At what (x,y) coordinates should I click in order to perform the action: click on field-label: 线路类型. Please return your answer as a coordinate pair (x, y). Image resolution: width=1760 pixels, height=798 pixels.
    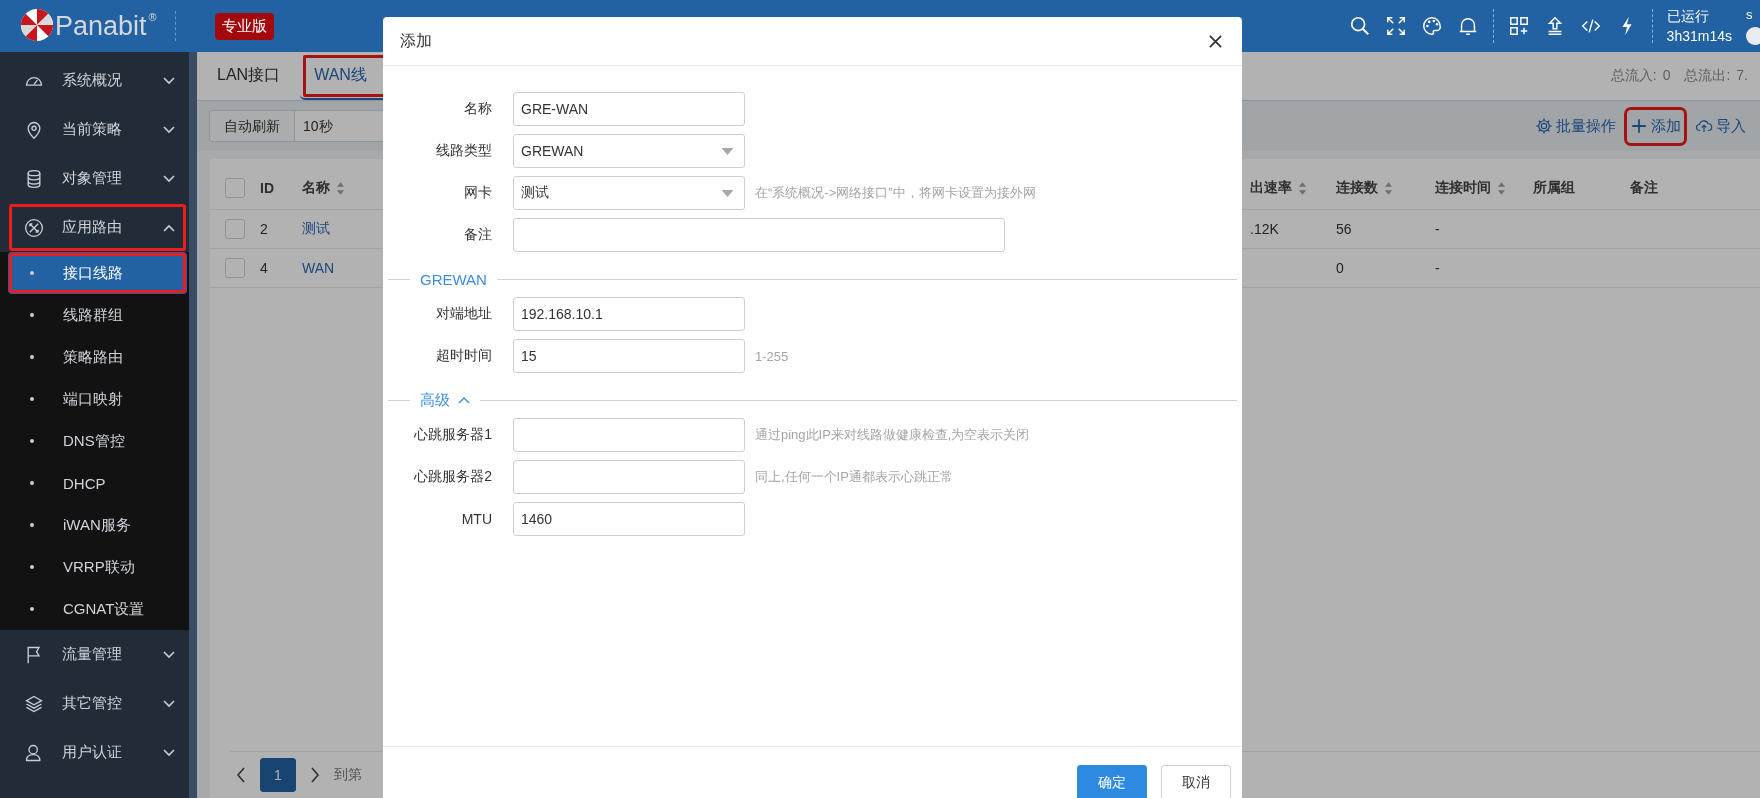
    Looking at the image, I should click on (464, 151).